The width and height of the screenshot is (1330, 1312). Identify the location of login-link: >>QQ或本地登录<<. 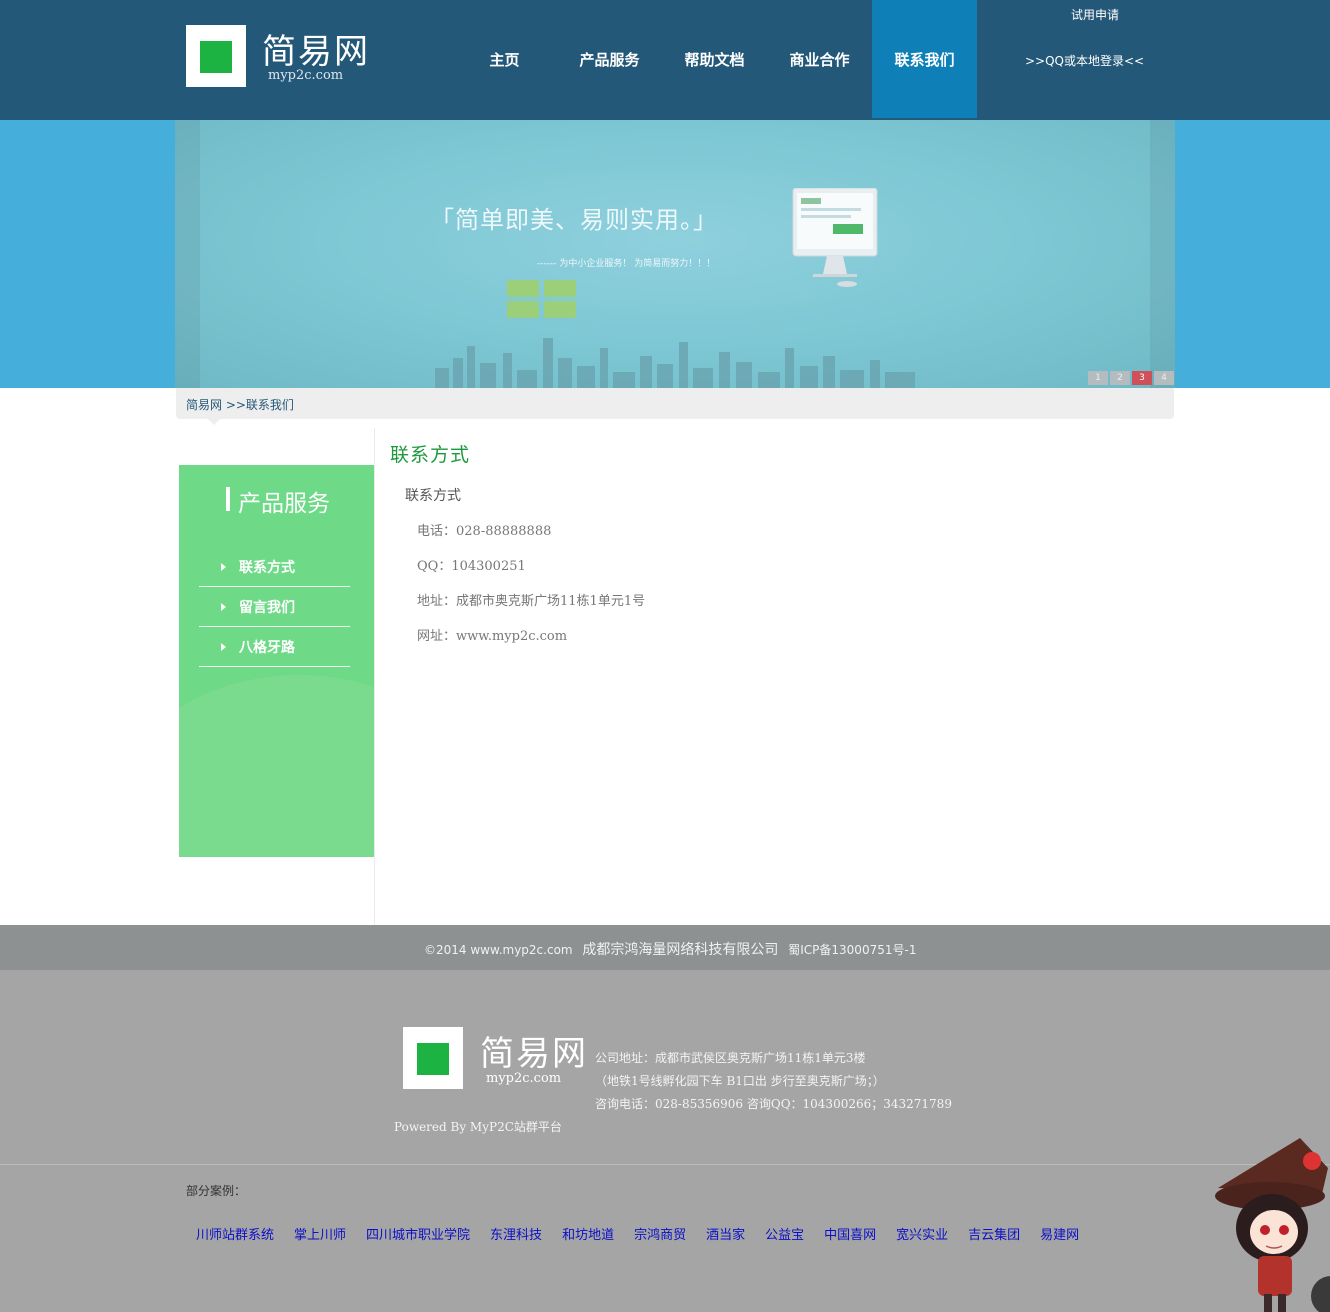
(1084, 60).